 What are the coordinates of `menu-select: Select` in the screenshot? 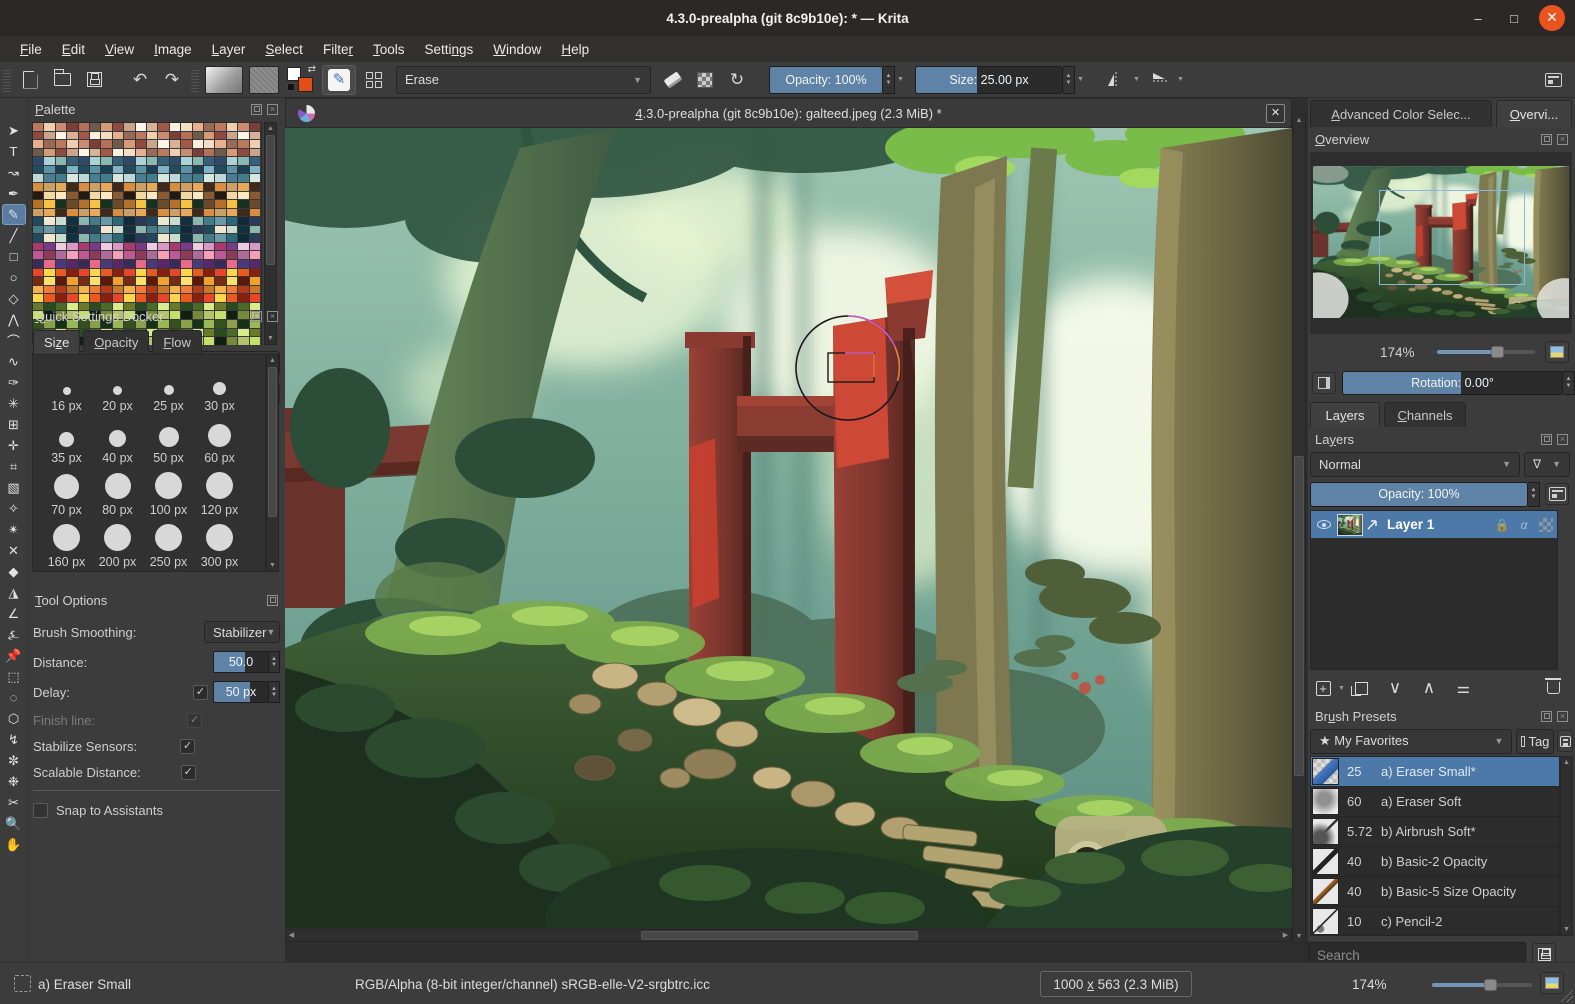 It's located at (284, 49).